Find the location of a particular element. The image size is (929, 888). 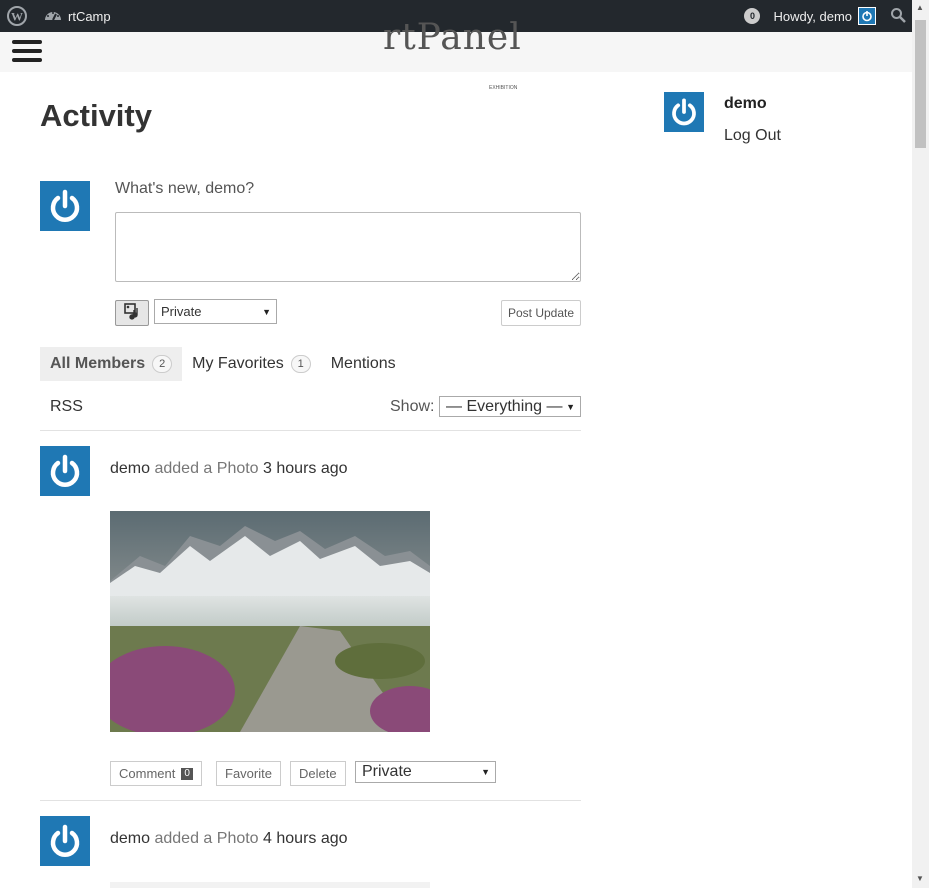

activity-header: demo added a Photo 3 hours ago is located at coordinates (229, 469).